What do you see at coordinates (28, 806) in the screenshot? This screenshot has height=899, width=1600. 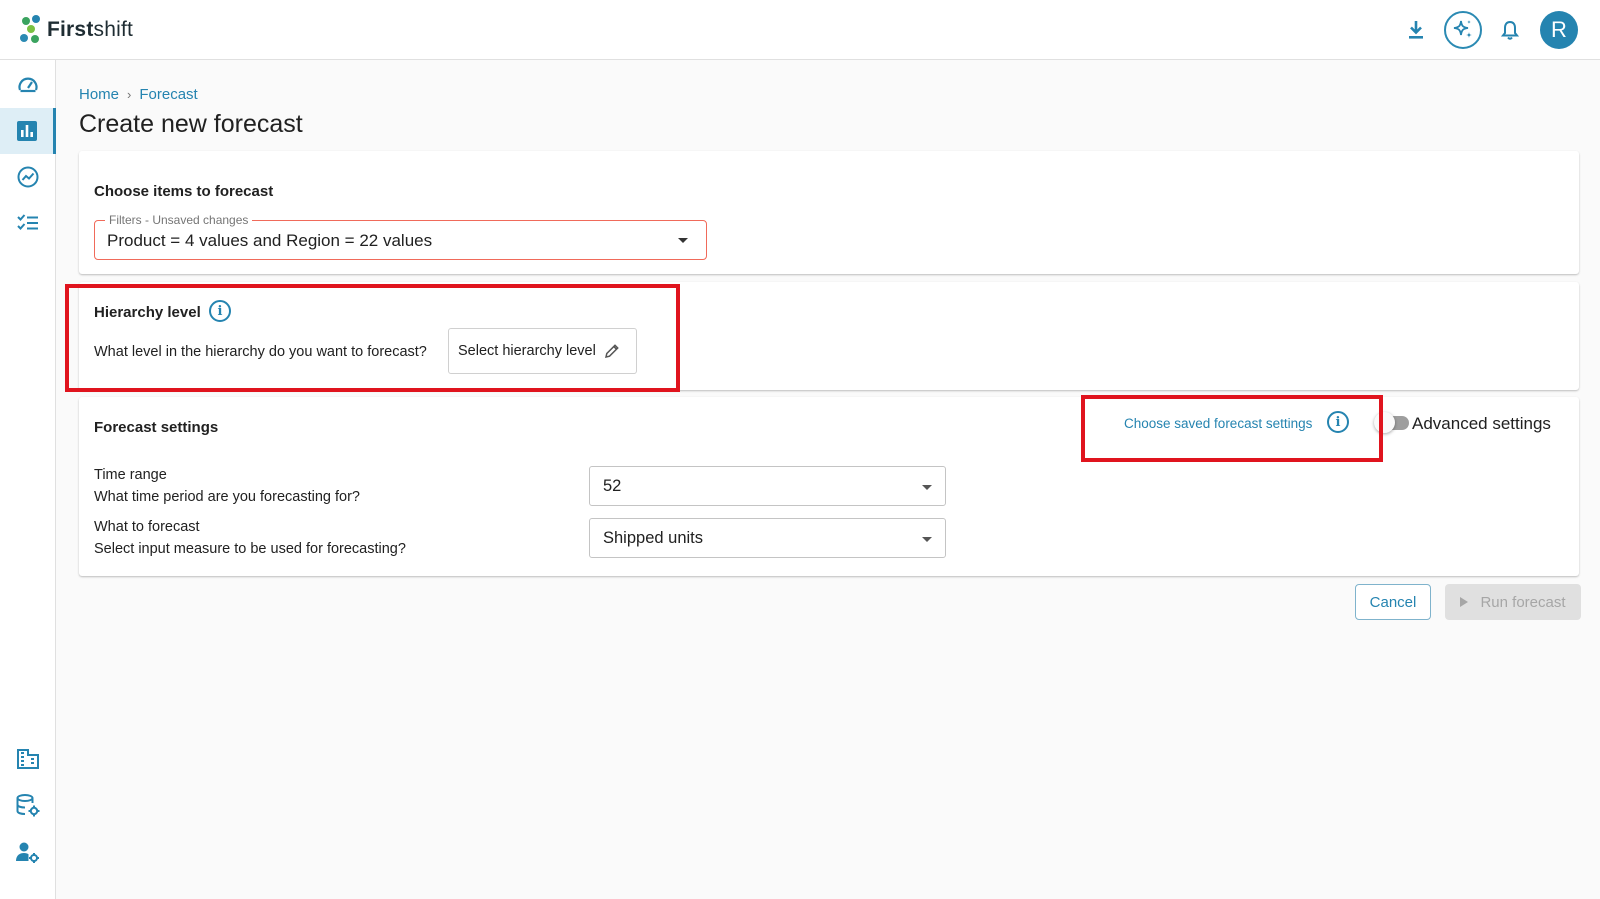 I see `database-settings-icon` at bounding box center [28, 806].